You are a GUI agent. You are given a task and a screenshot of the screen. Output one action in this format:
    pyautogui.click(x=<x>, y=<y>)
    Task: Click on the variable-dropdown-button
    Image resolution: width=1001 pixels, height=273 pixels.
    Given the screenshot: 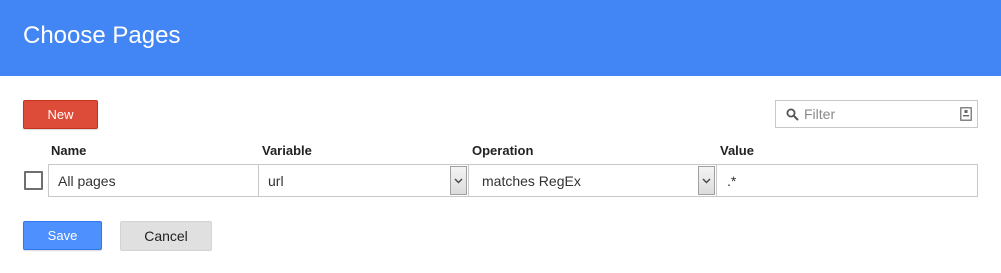 What is the action you would take?
    pyautogui.click(x=458, y=180)
    